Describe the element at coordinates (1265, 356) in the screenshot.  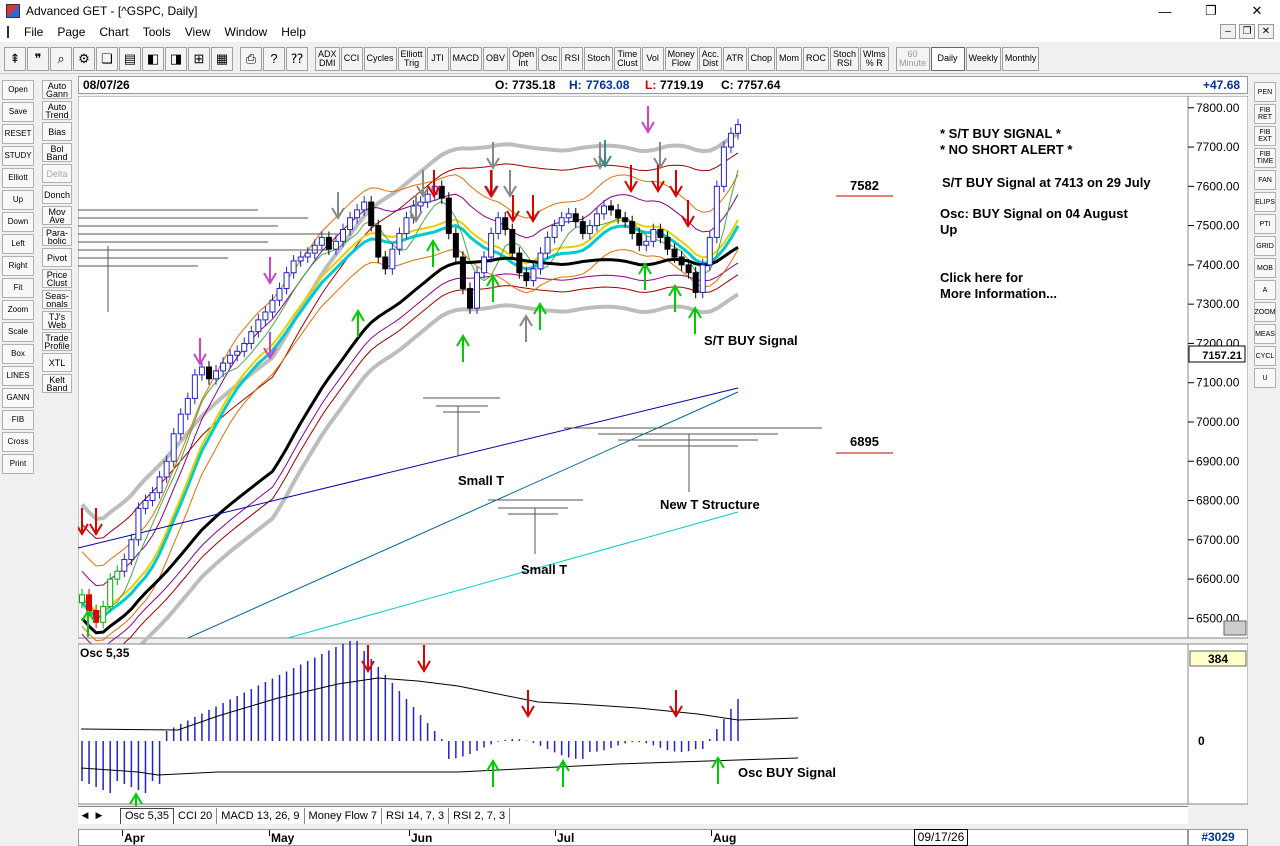
I see `right-tool-12: CYCL` at that location.